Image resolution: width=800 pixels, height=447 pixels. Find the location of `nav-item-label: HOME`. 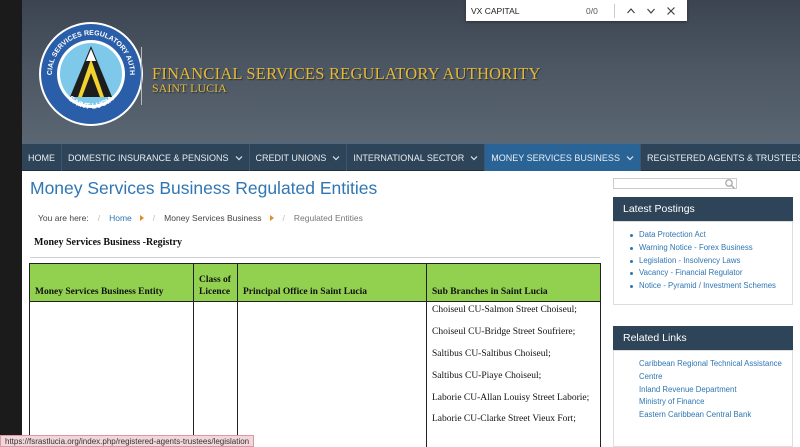

nav-item-label: HOME is located at coordinates (41, 157).